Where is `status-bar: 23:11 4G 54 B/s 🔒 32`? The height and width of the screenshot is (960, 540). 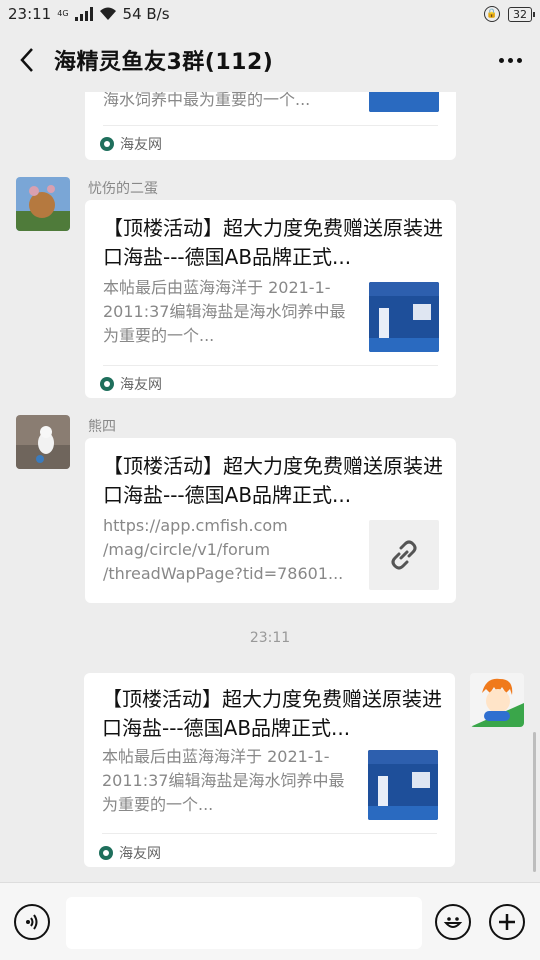 status-bar: 23:11 4G 54 B/s 🔒 32 is located at coordinates (270, 14).